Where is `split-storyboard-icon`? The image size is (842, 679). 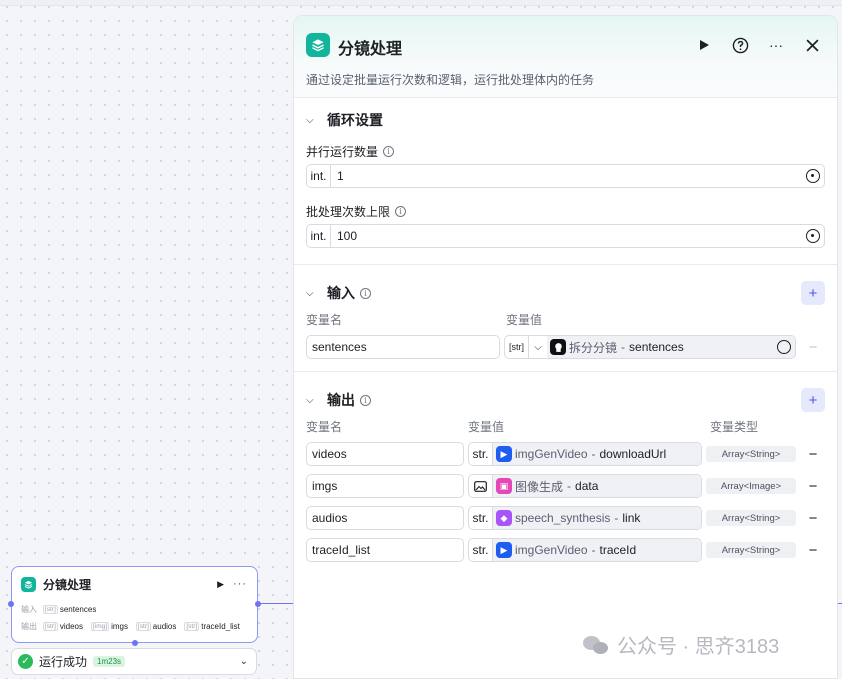
split-storyboard-icon is located at coordinates (558, 347).